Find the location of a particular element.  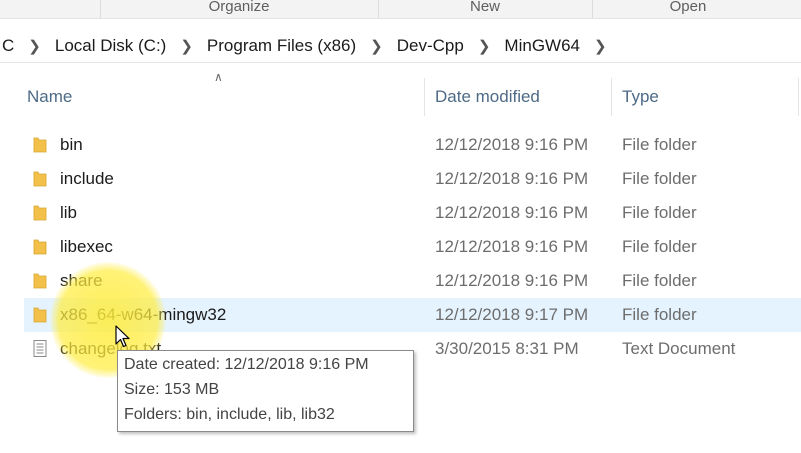

text-file-icon is located at coordinates (40, 348).